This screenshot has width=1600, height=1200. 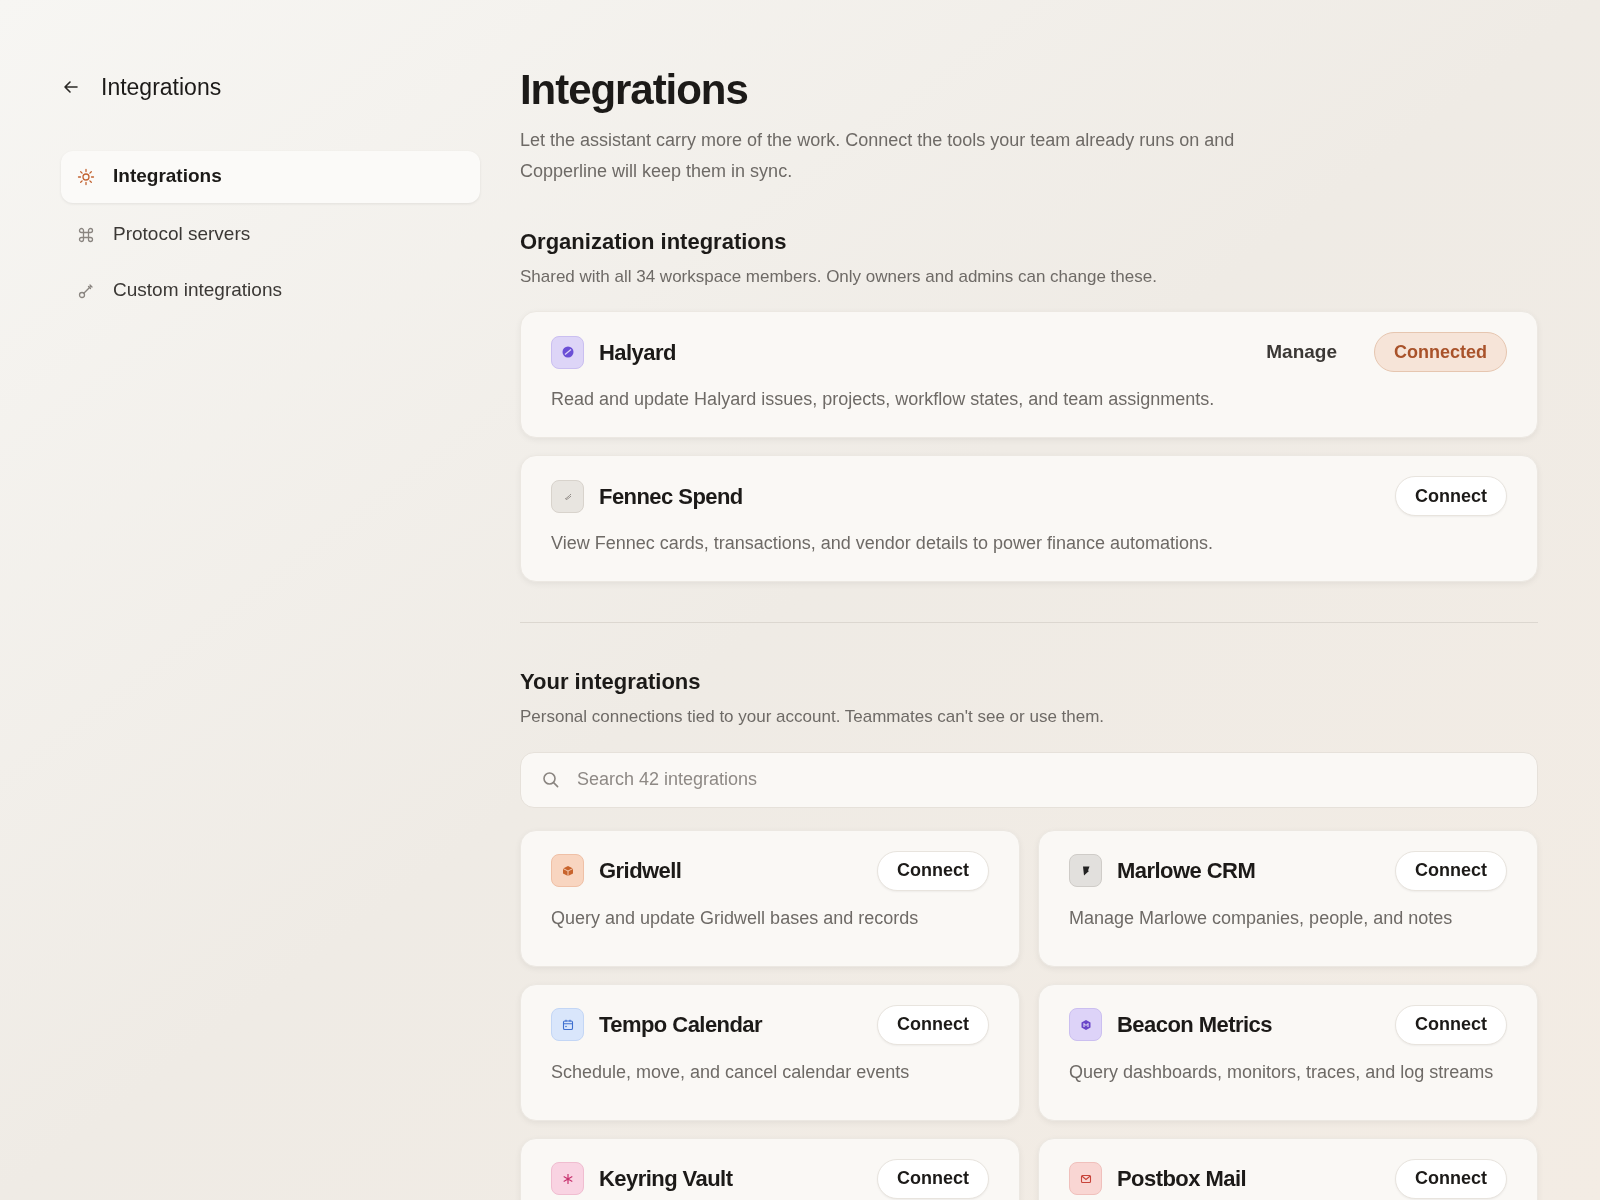 What do you see at coordinates (878, 155) in the screenshot?
I see `page-intro: Let the assistant carry more of the work. Connect the tools your team already runs on and Copperline will keep them in sync.` at bounding box center [878, 155].